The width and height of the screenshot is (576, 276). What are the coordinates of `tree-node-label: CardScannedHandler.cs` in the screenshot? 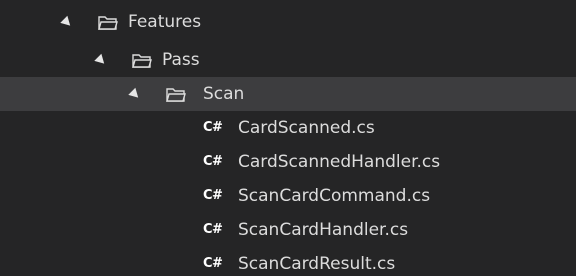 It's located at (339, 162).